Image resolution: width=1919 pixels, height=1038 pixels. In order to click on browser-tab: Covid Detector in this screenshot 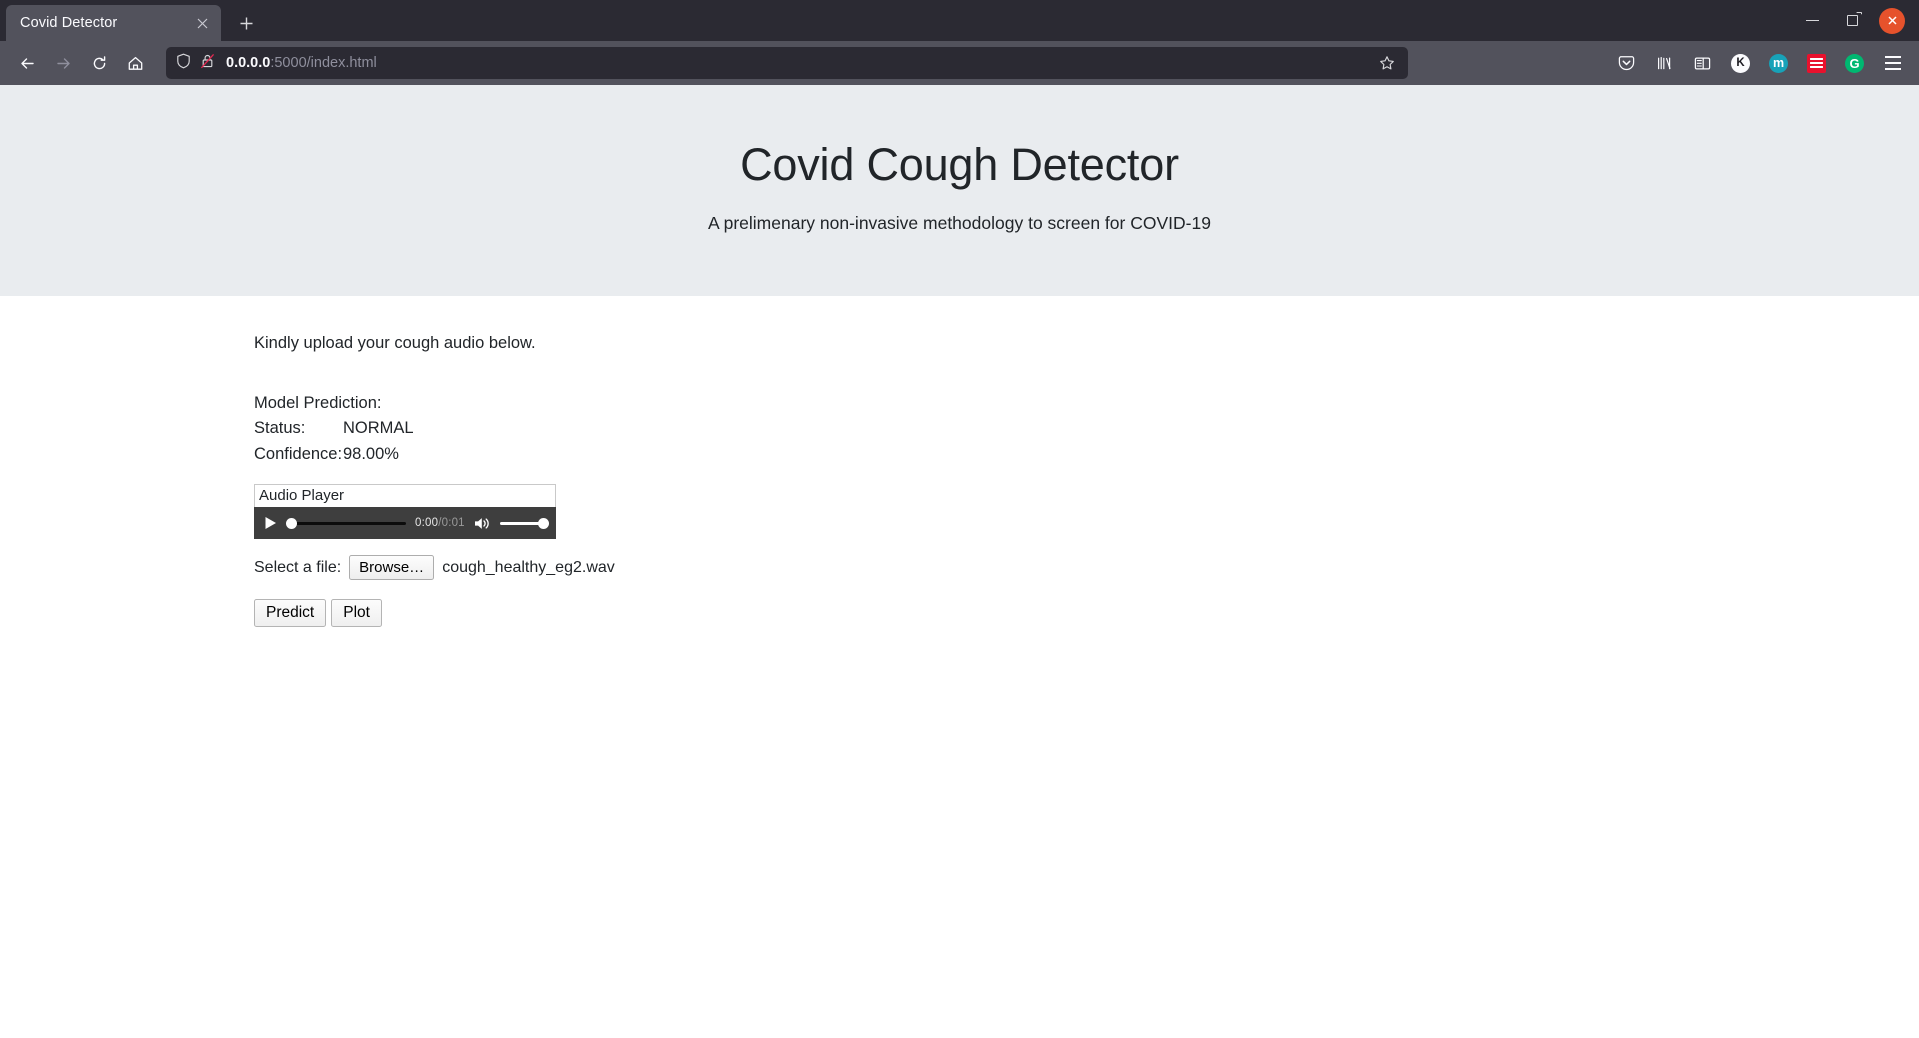, I will do `click(113, 23)`.